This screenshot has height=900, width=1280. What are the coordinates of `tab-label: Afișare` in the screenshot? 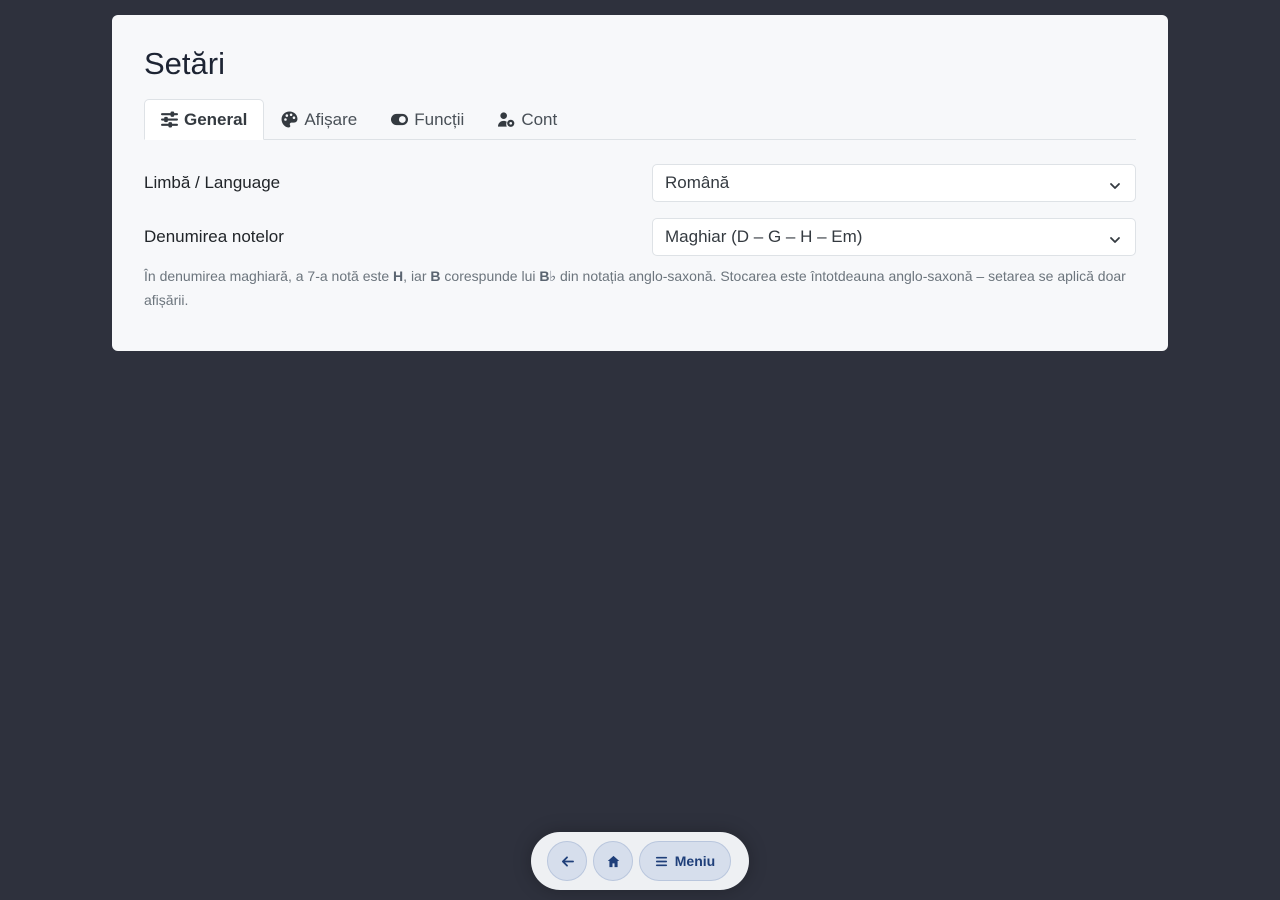 It's located at (331, 119).